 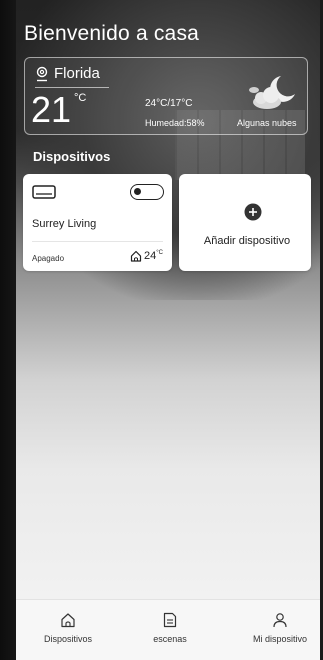 What do you see at coordinates (8, 330) in the screenshot?
I see `left-bezel` at bounding box center [8, 330].